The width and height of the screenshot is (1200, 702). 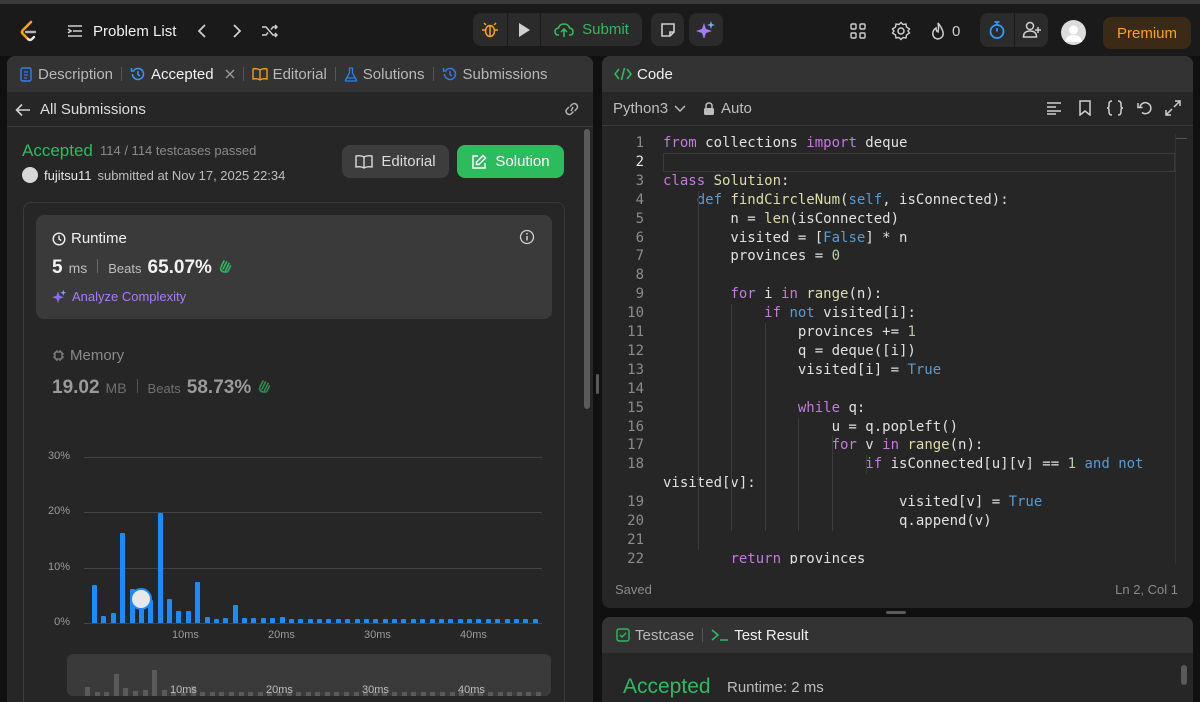 What do you see at coordinates (591, 29) in the screenshot?
I see `submit-button: Submit` at bounding box center [591, 29].